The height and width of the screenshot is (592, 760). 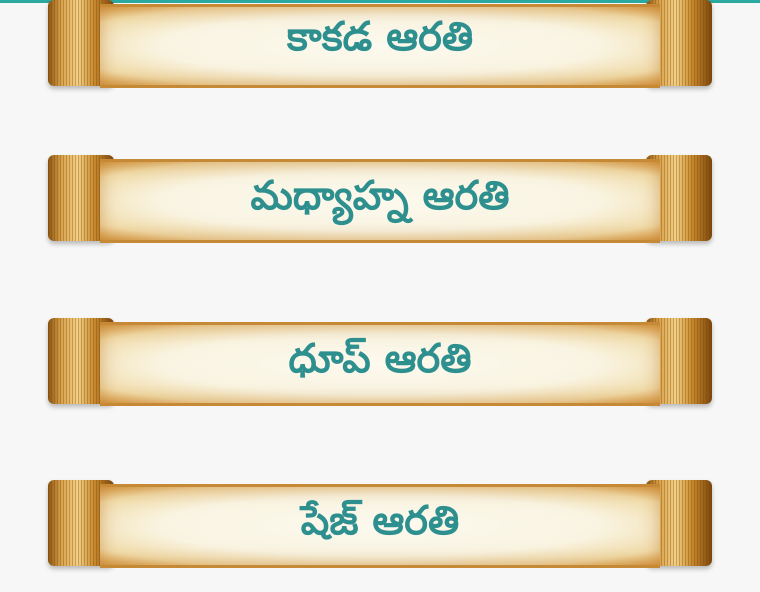 I want to click on scroll-parchment: మధ్యాహ్న ఆరతి, so click(x=380, y=201).